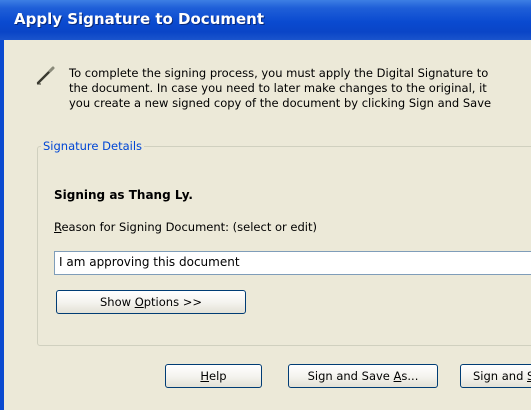 The height and width of the screenshot is (410, 531). Describe the element at coordinates (123, 195) in the screenshot. I see `signing-as-label: Signing as Thang Ly.` at that location.